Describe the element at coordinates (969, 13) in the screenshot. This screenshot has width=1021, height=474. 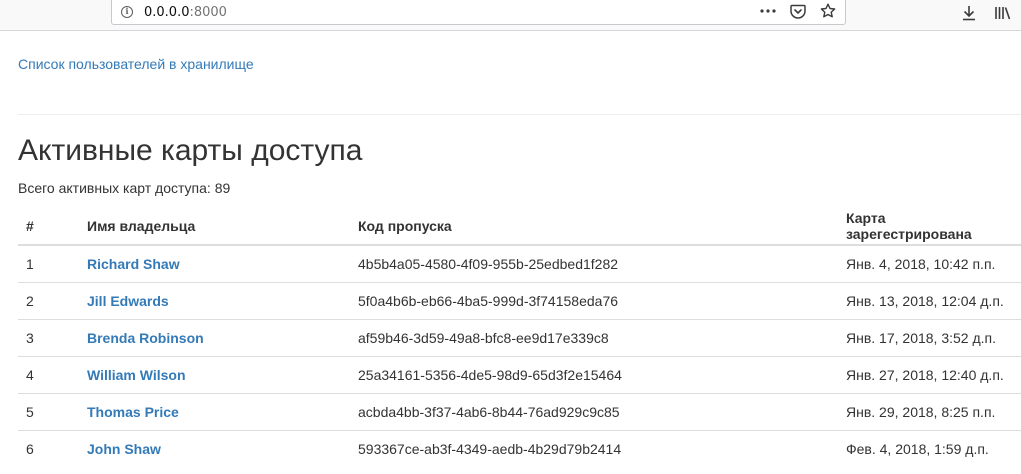
I see `downloads-icon` at that location.